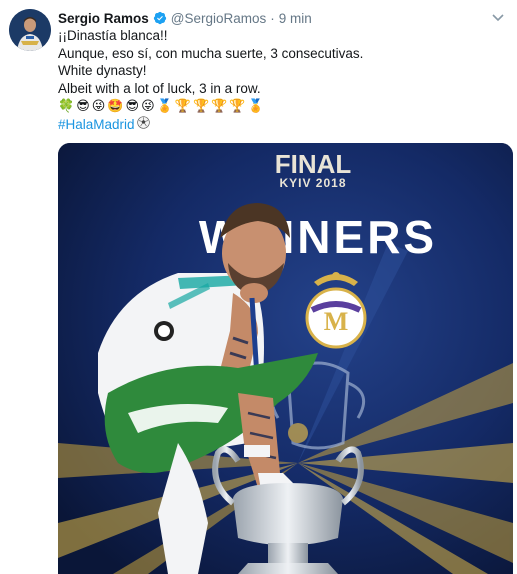 Image resolution: width=517 pixels, height=574 pixels. What do you see at coordinates (66, 106) in the screenshot?
I see `clover-emoji: 🍀` at bounding box center [66, 106].